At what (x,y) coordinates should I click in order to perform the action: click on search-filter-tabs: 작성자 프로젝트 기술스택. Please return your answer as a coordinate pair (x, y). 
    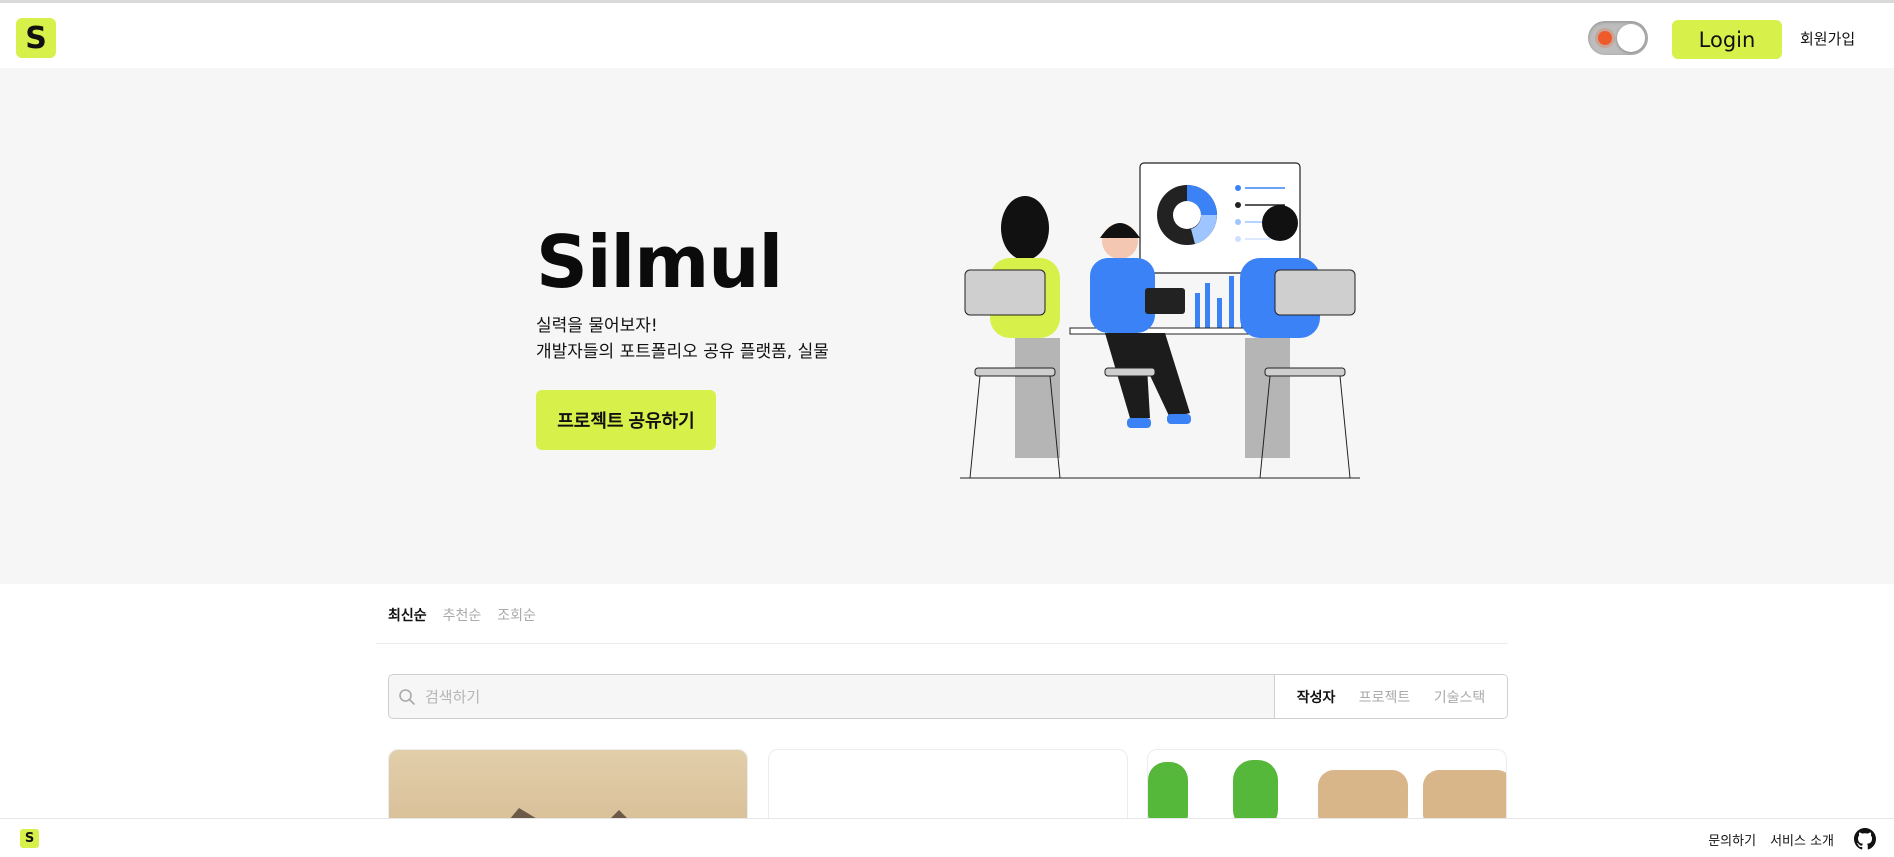
    Looking at the image, I should click on (1390, 696).